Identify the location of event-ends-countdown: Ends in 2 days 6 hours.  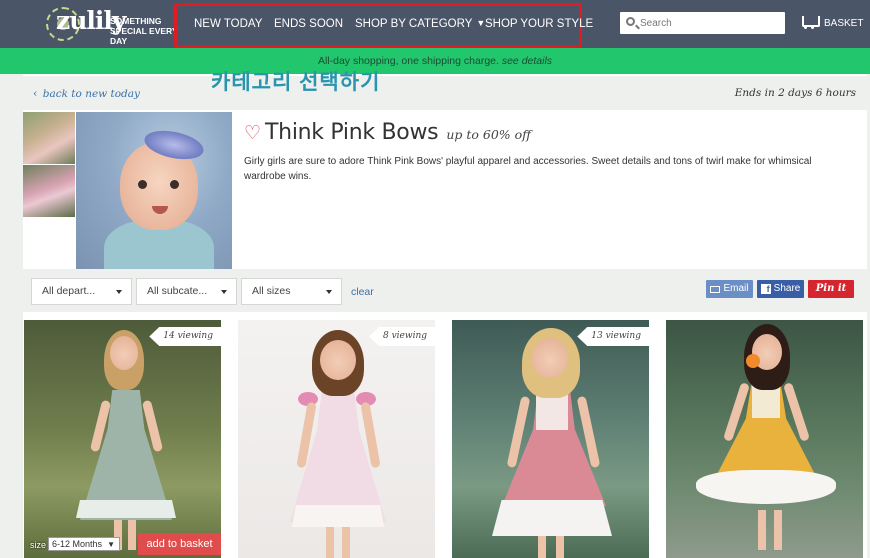
(795, 93).